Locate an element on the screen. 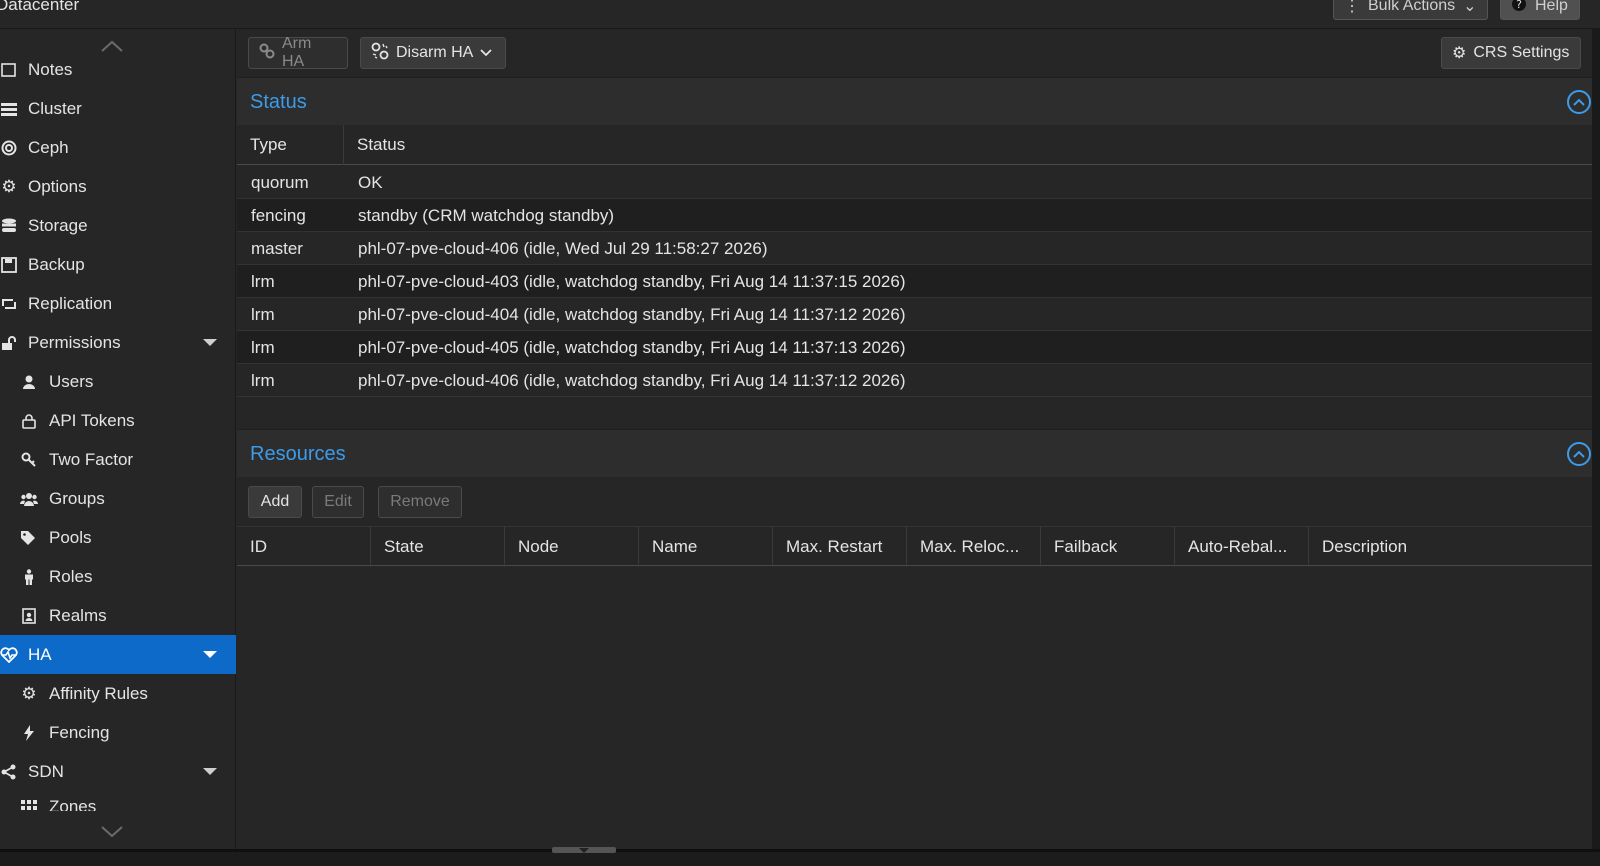 This screenshot has height=866, width=1600. status-grid-header: Type Status is located at coordinates (918, 145).